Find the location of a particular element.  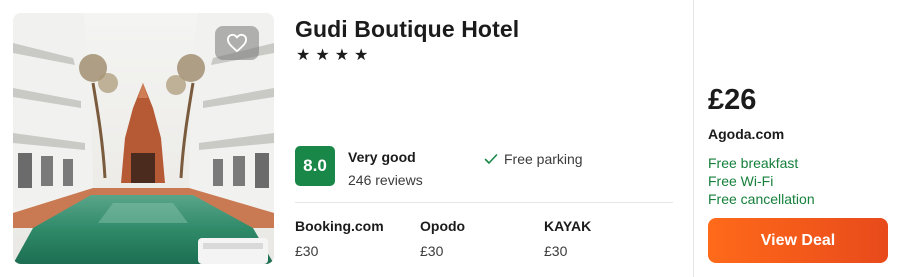

star-rating: ★★★★ is located at coordinates (335, 55).